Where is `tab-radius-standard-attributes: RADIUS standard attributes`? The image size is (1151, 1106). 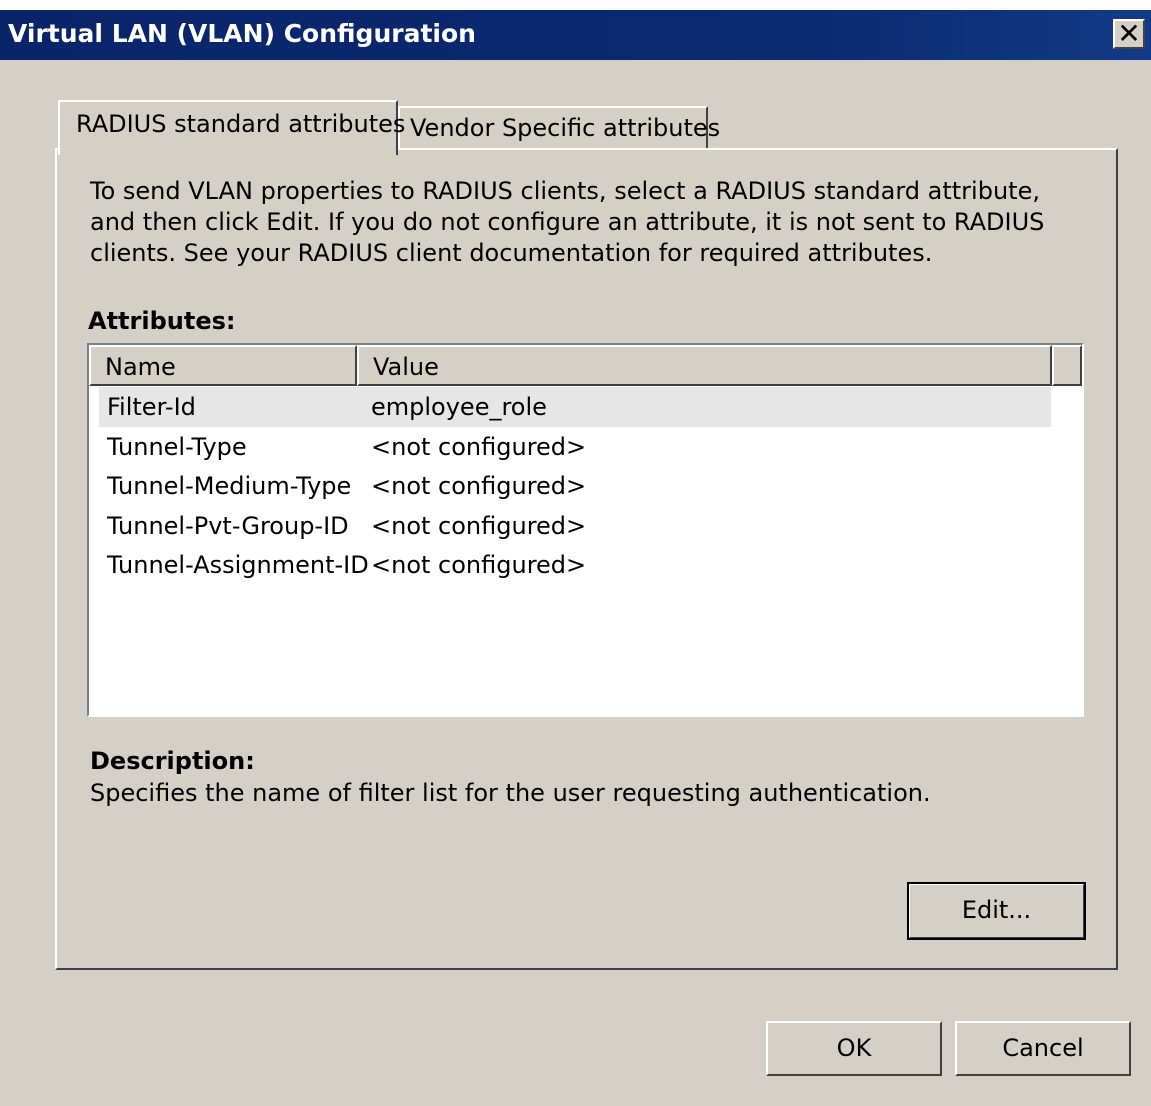 tab-radius-standard-attributes: RADIUS standard attributes is located at coordinates (231, 127).